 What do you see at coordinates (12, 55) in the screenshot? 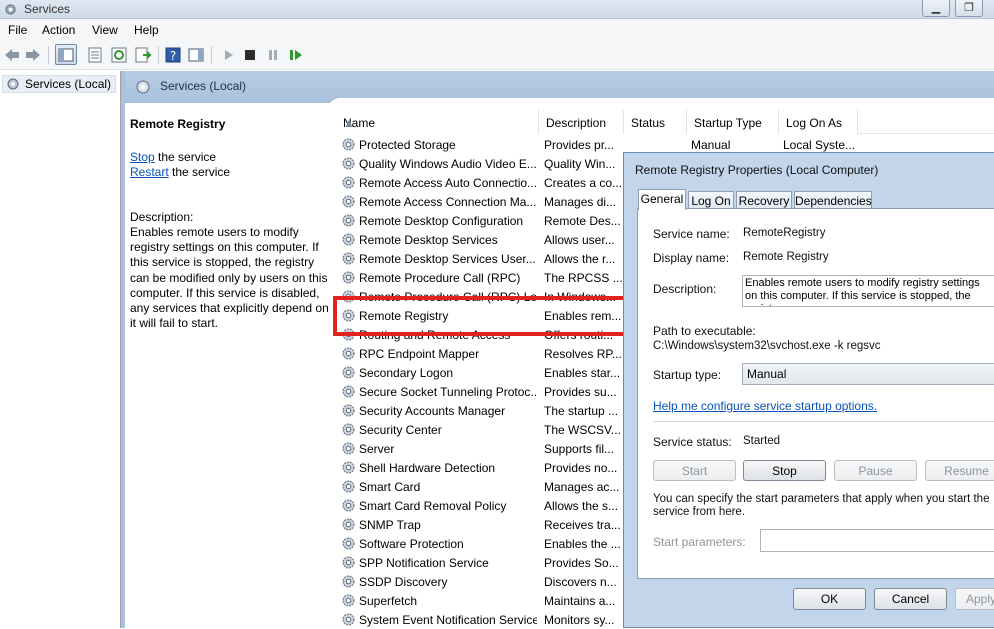
I see `back-button` at bounding box center [12, 55].